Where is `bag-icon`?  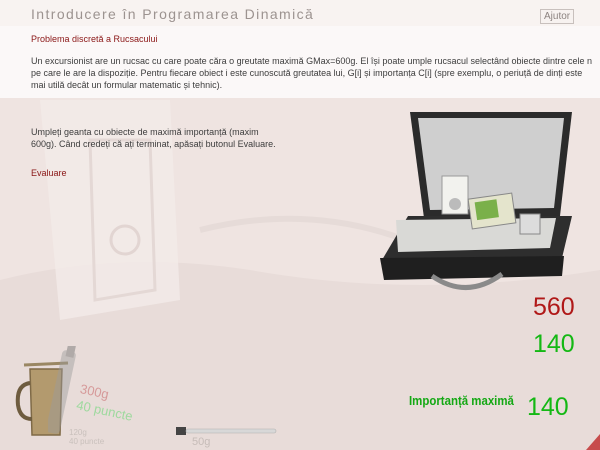
bag-icon is located at coordinates (473, 204).